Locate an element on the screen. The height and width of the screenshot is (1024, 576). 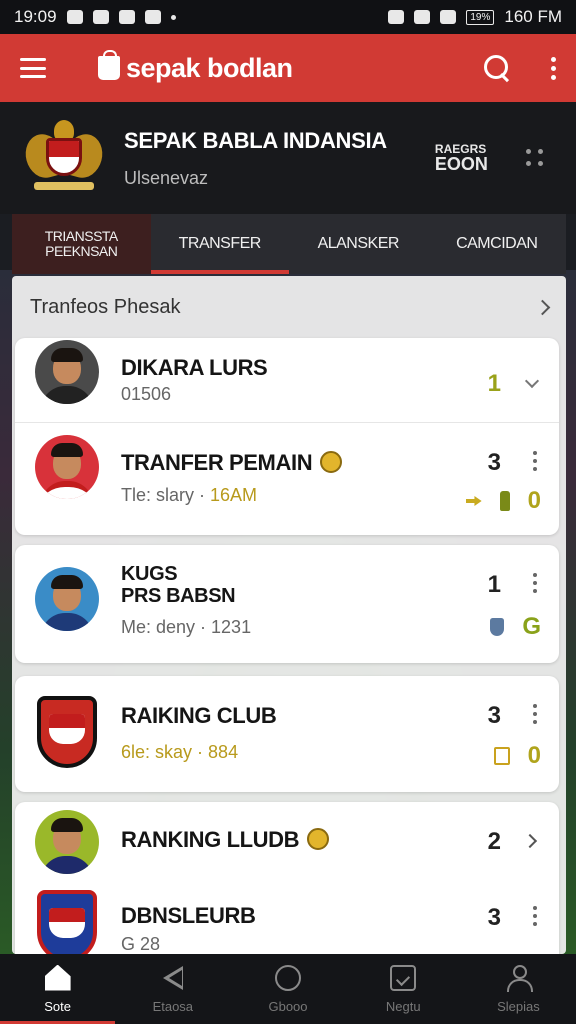
row-sub-label: 6le: skay · is located at coordinates (162, 752).